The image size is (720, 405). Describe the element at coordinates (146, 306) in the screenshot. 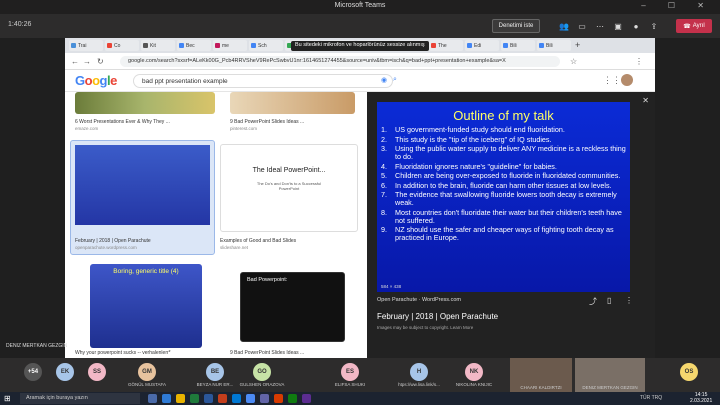

I see `result-thumb-5: Boring, generic title (4)` at that location.